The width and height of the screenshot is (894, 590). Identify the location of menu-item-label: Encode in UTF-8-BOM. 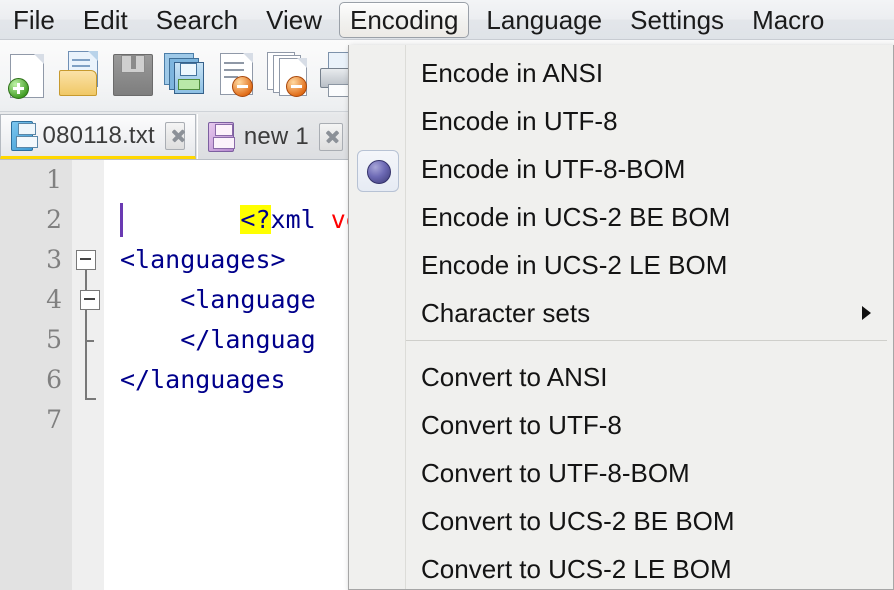
(553, 168).